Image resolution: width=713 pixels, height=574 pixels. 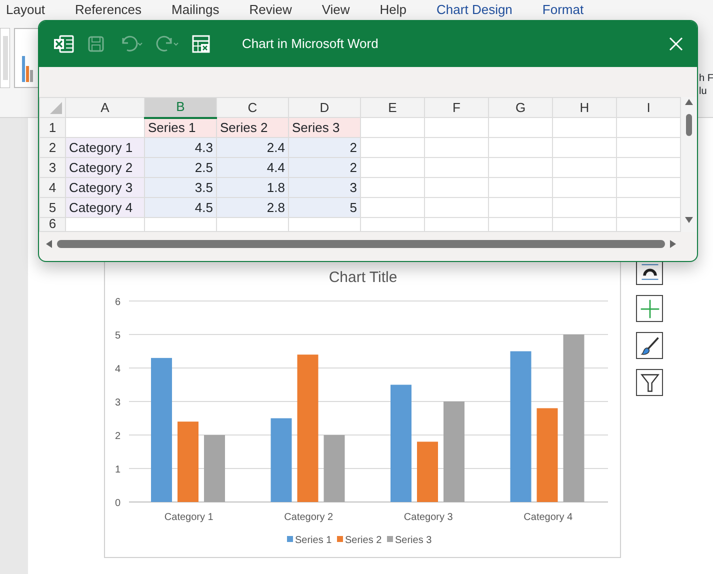 I want to click on legend-item: Series 3, so click(x=409, y=540).